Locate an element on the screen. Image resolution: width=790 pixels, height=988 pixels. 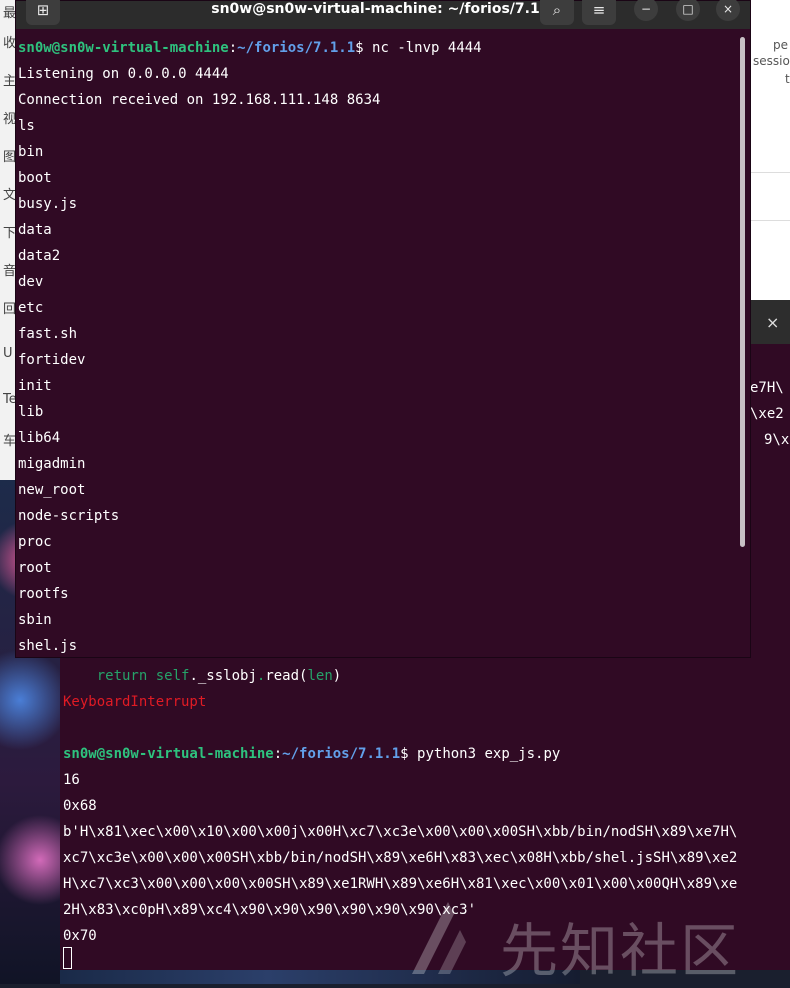
minimize-button: − is located at coordinates (646, 10).